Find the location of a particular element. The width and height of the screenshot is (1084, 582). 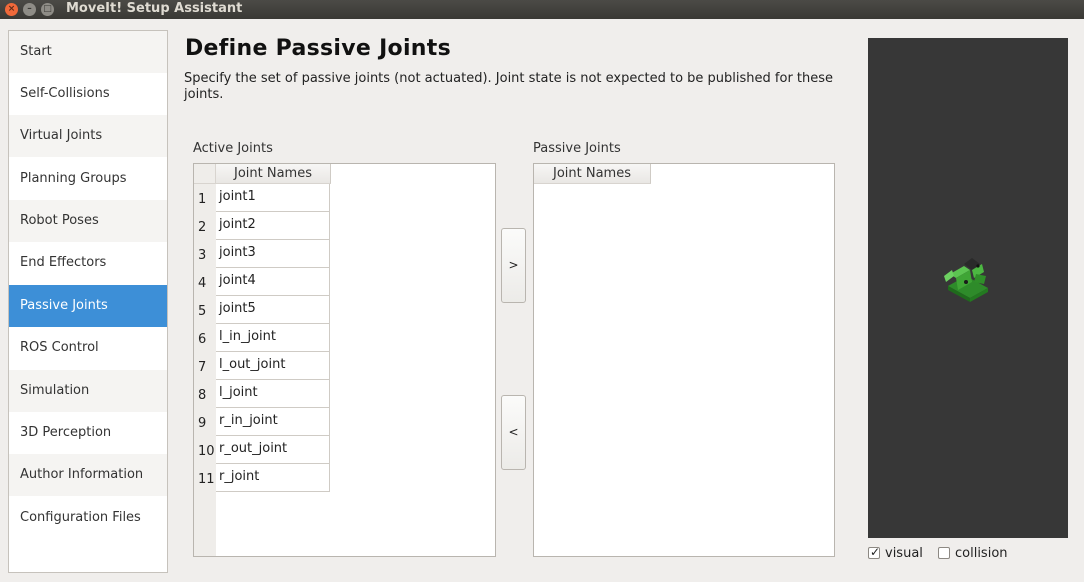

sidebar-item-virtual-joints: Virtual Joints is located at coordinates (88, 136).